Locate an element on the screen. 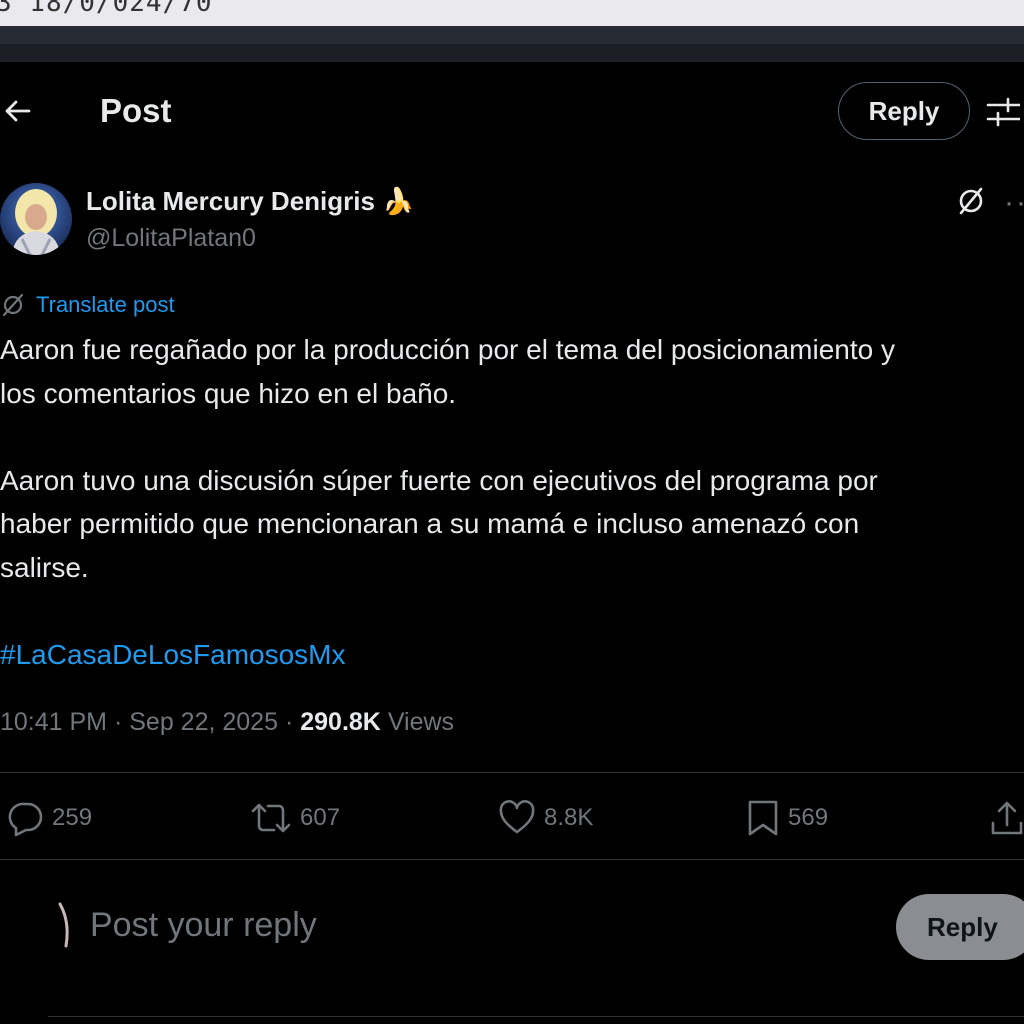  reply-action: 259 is located at coordinates (49, 818).